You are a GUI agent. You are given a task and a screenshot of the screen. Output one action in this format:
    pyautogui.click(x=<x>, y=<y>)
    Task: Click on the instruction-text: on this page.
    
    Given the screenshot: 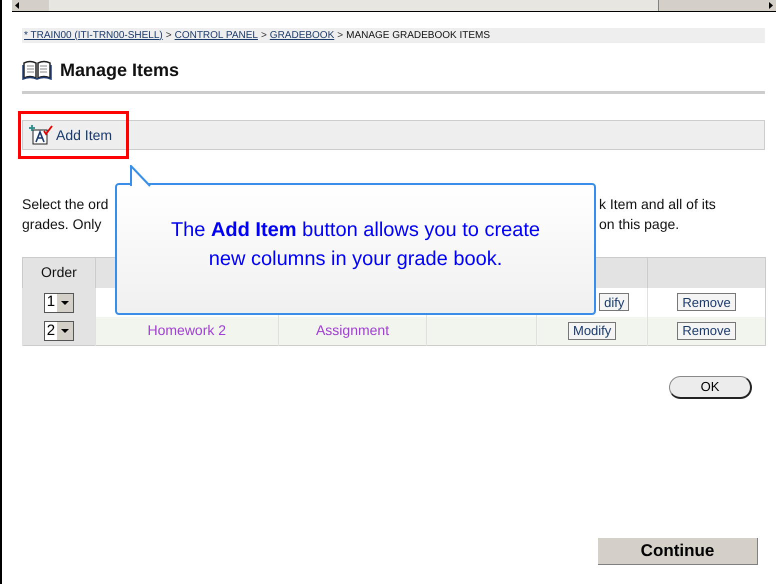 What is the action you would take?
    pyautogui.click(x=639, y=224)
    